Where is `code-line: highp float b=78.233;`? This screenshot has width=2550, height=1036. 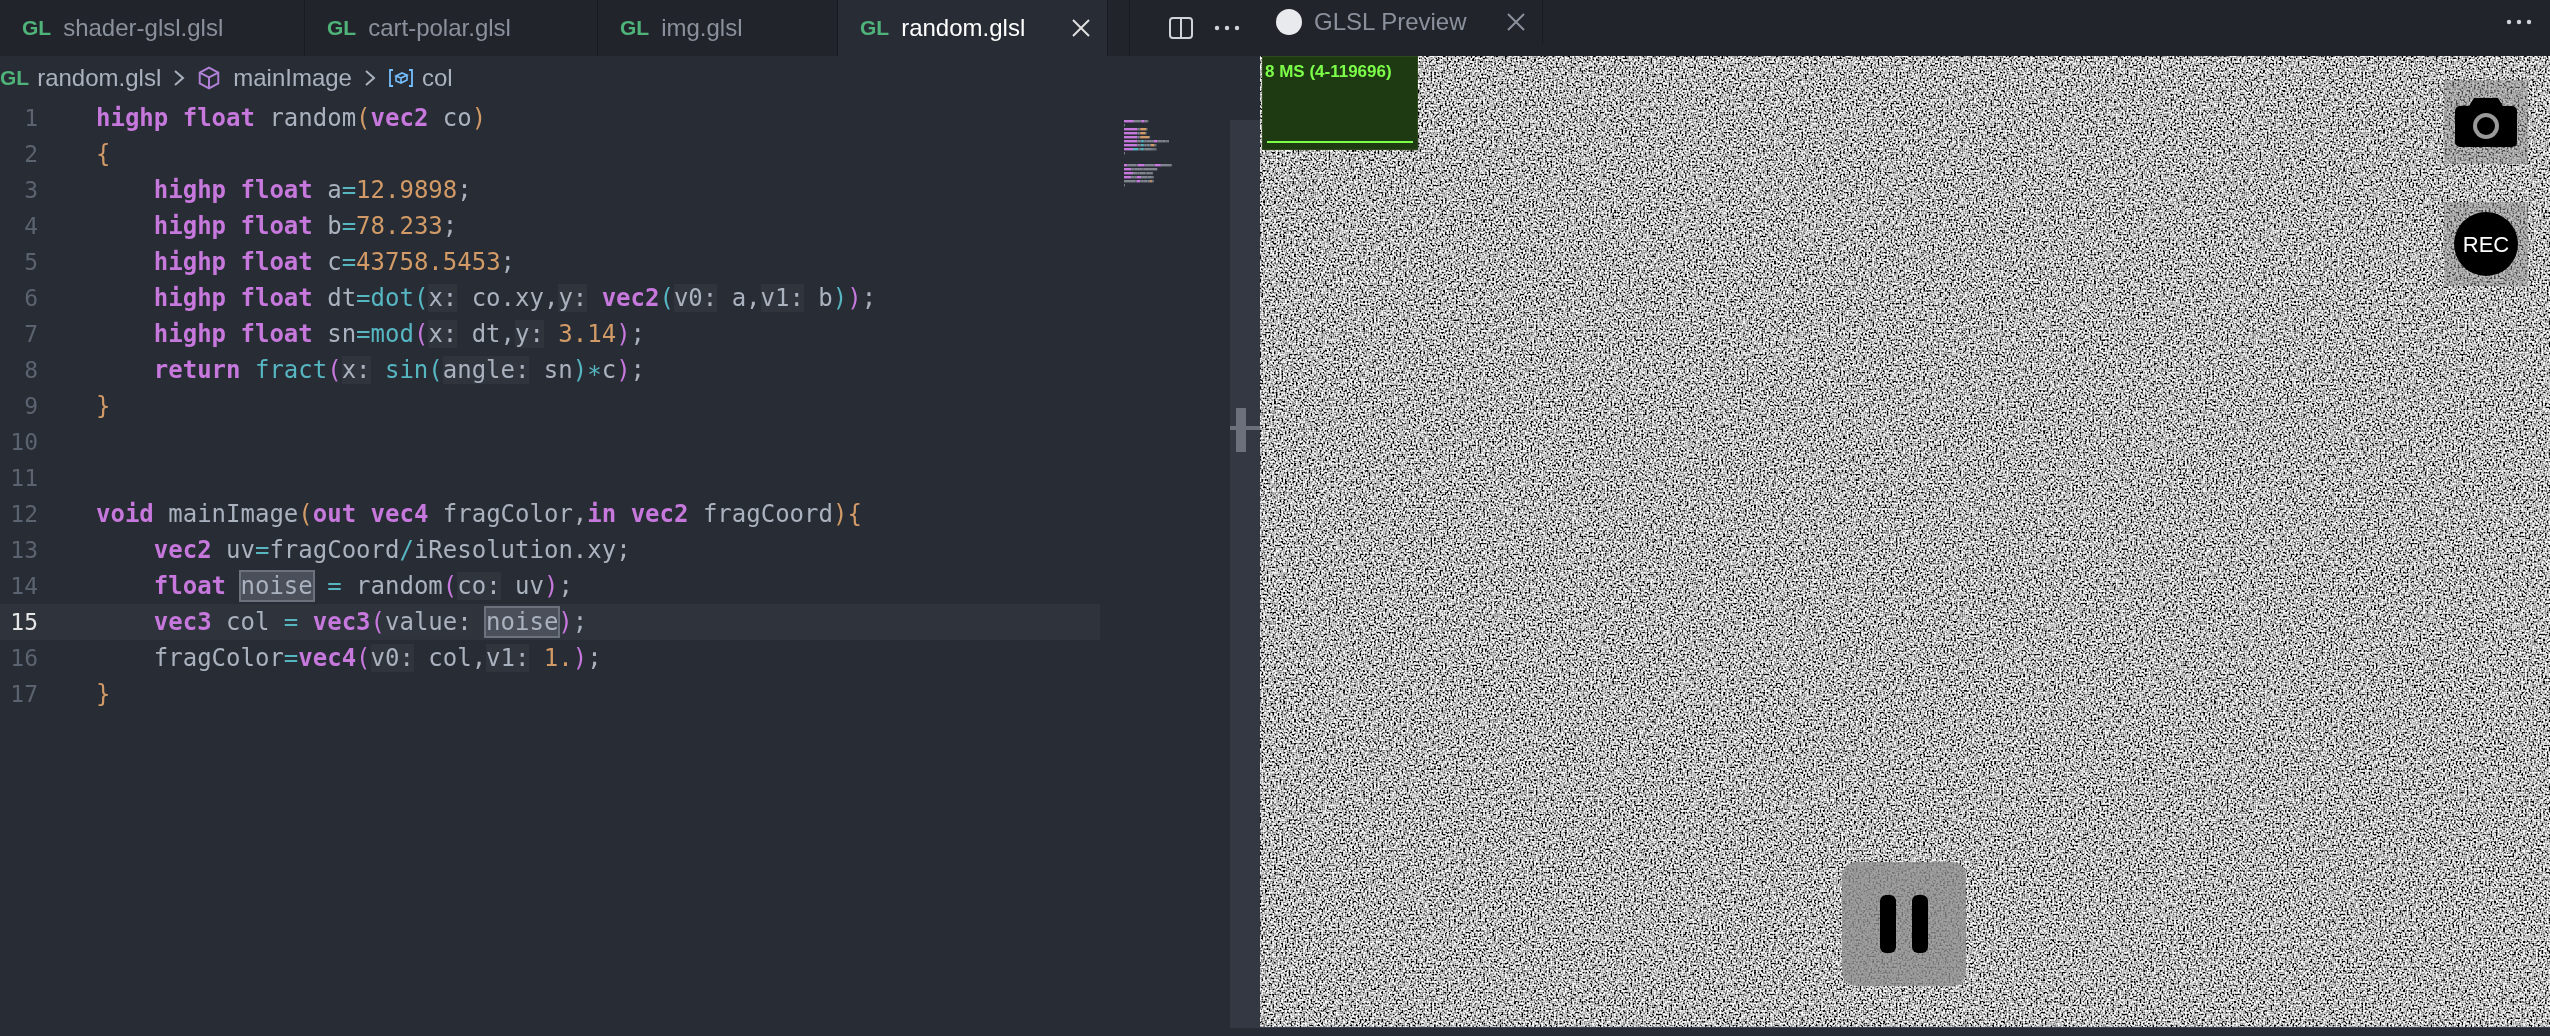 code-line: highp float b=78.233; is located at coordinates (305, 226).